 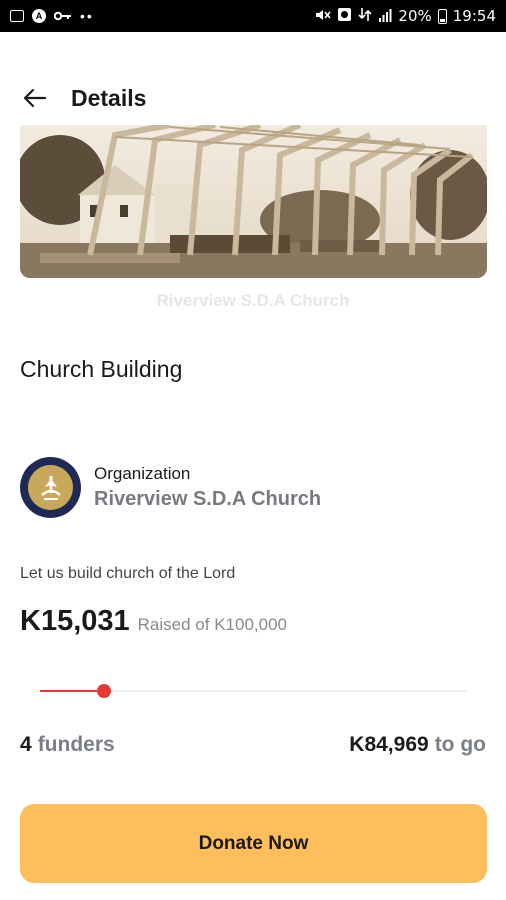 I want to click on funders-count: 4 funders, so click(x=67, y=745).